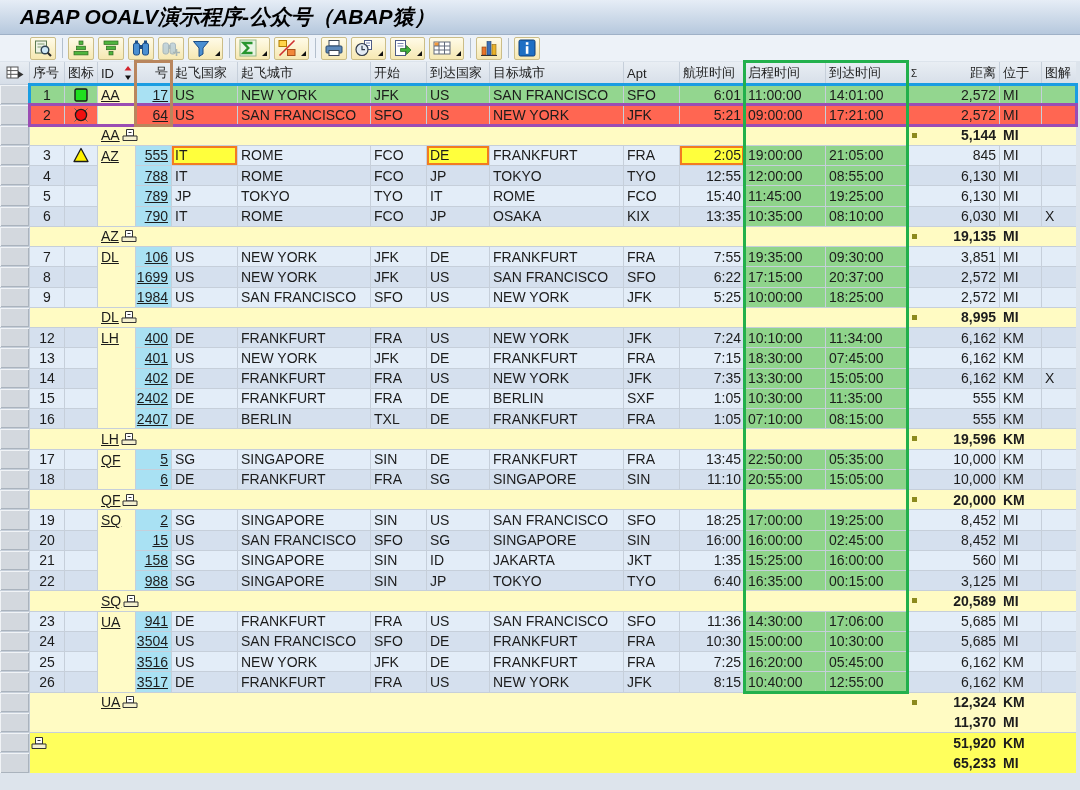  What do you see at coordinates (156, 195) in the screenshot?
I see `flight-number-link: 789` at bounding box center [156, 195].